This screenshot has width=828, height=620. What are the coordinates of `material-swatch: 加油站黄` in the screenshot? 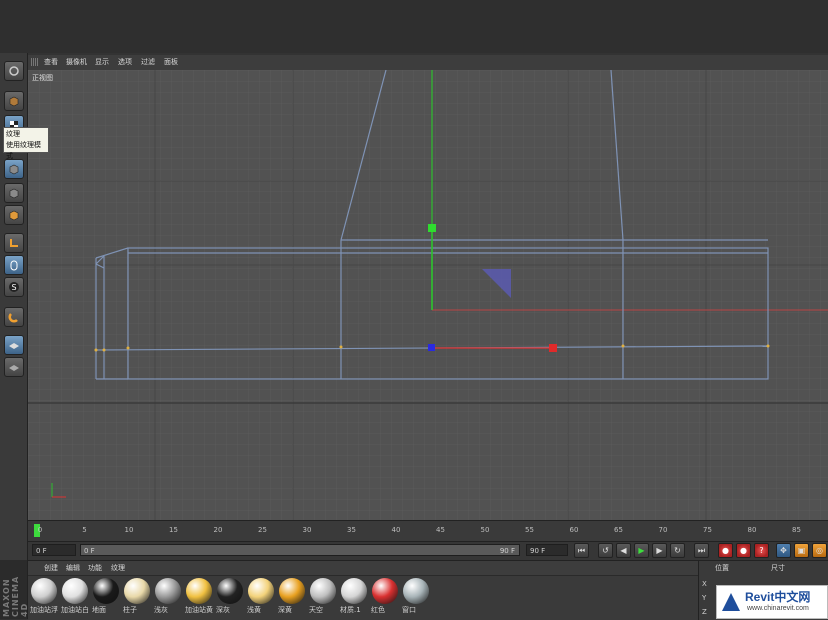 It's located at (199, 596).